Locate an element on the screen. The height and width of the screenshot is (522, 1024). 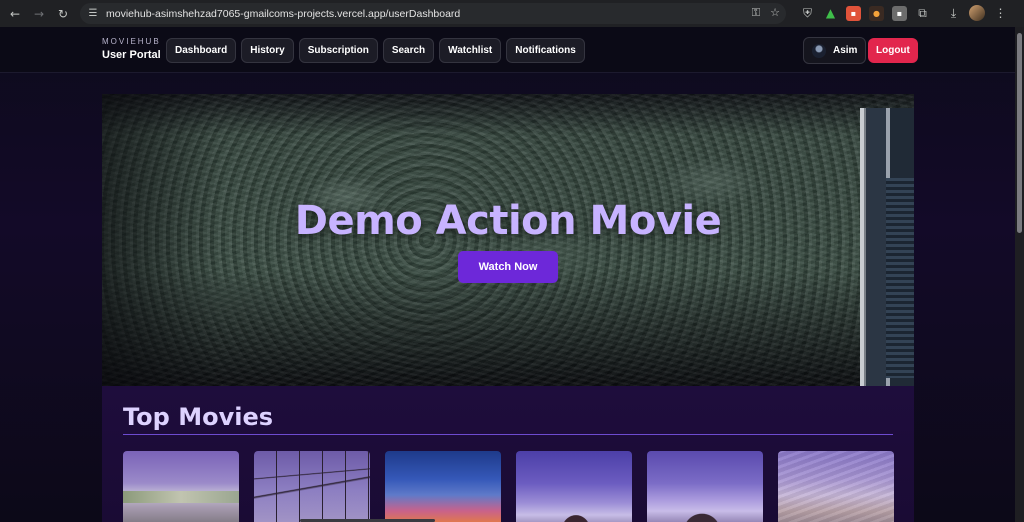
scrollbar-thumb is located at coordinates (1019, 133).